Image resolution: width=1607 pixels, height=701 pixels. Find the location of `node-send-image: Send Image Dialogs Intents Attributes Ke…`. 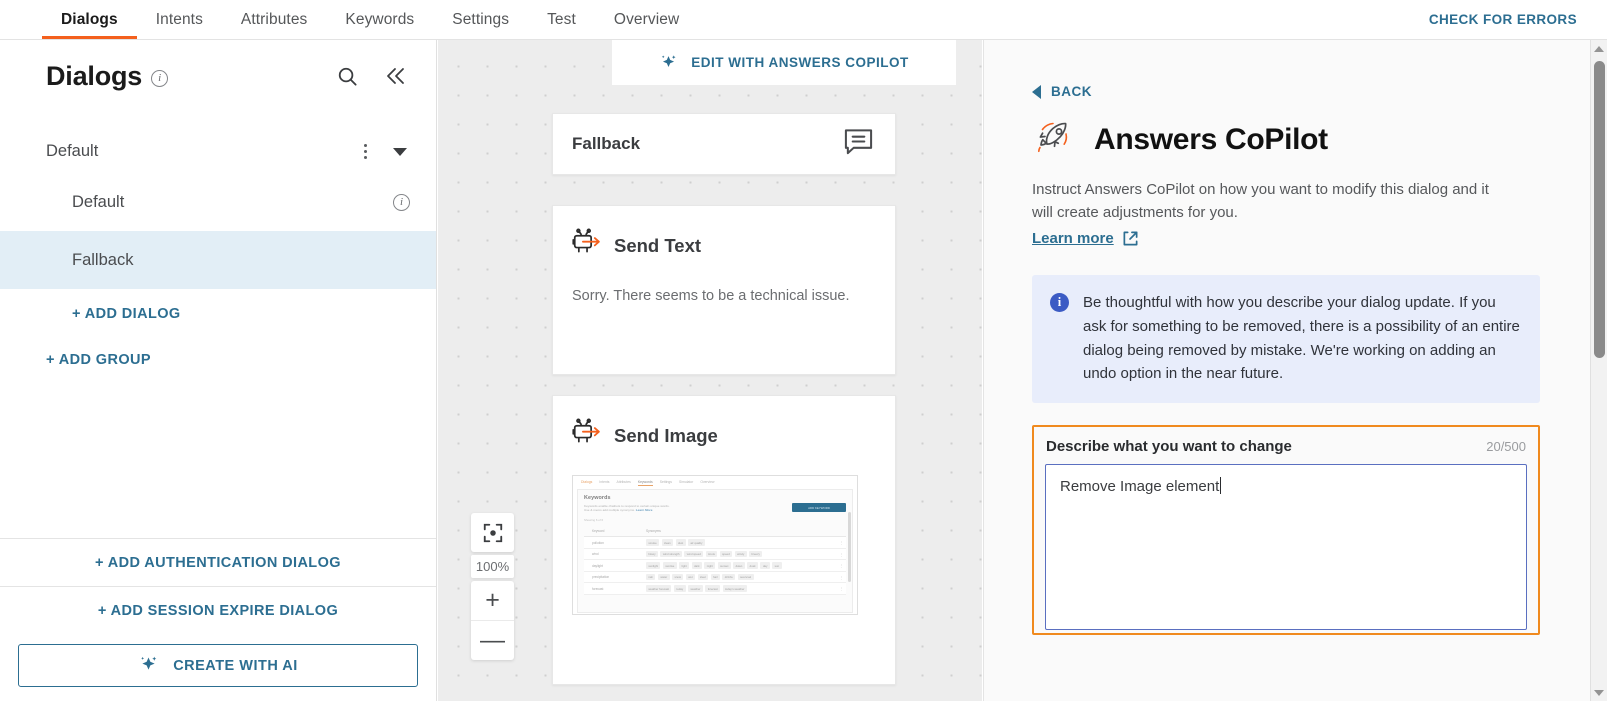

node-send-image: Send Image Dialogs Intents Attributes Ke… is located at coordinates (724, 540).